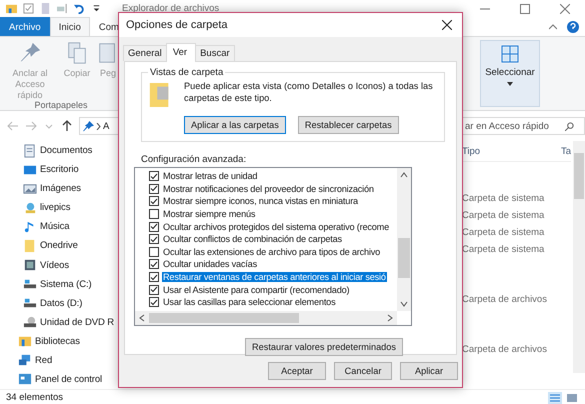  I want to click on chevron-icon, so click(98, 126).